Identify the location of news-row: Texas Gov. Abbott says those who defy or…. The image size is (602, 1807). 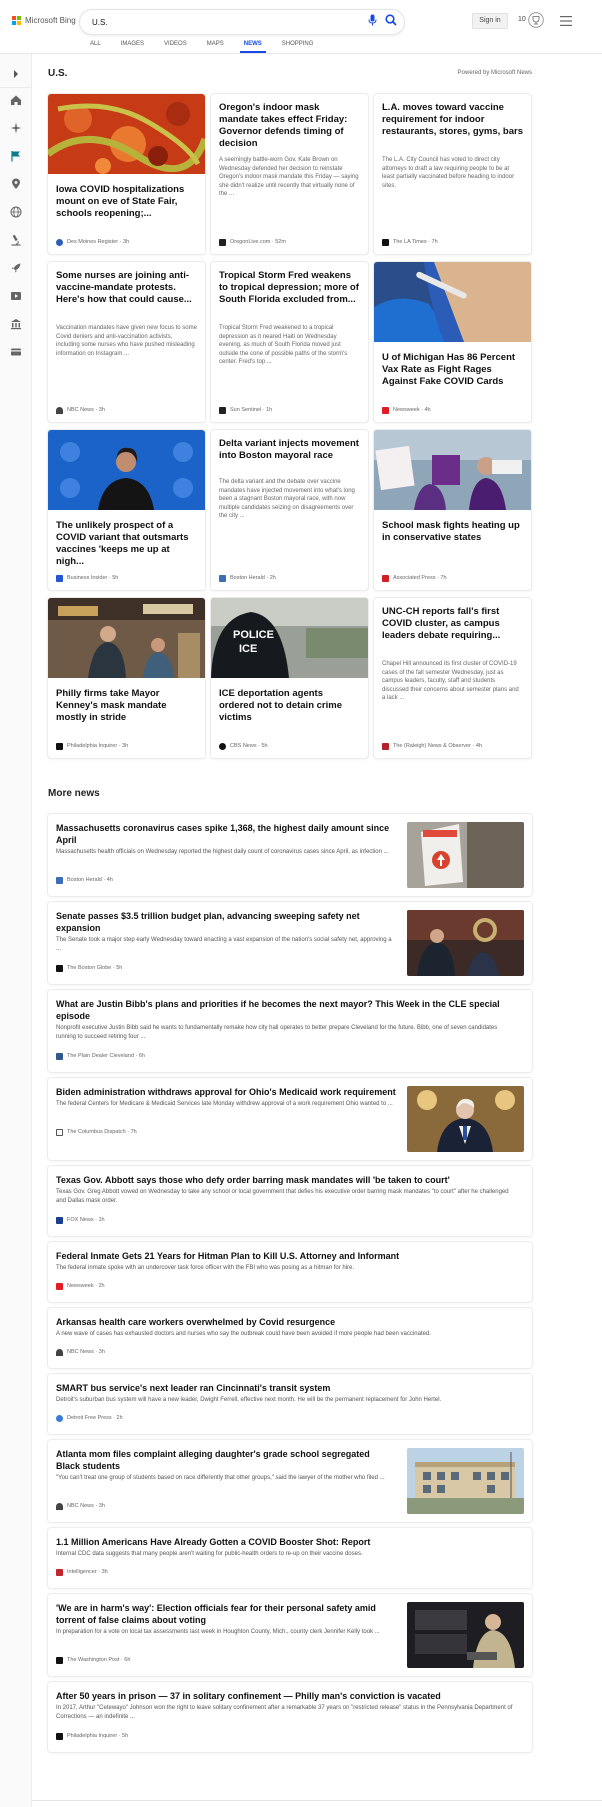
(290, 1201).